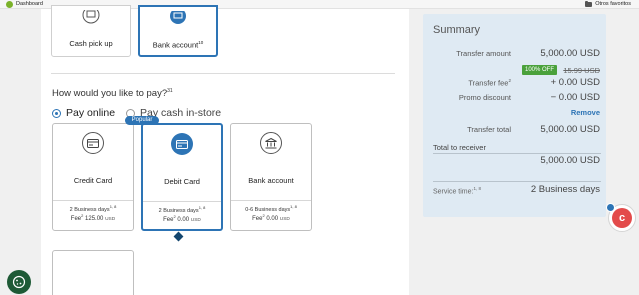  I want to click on credit-card-icon, so click(93, 143).